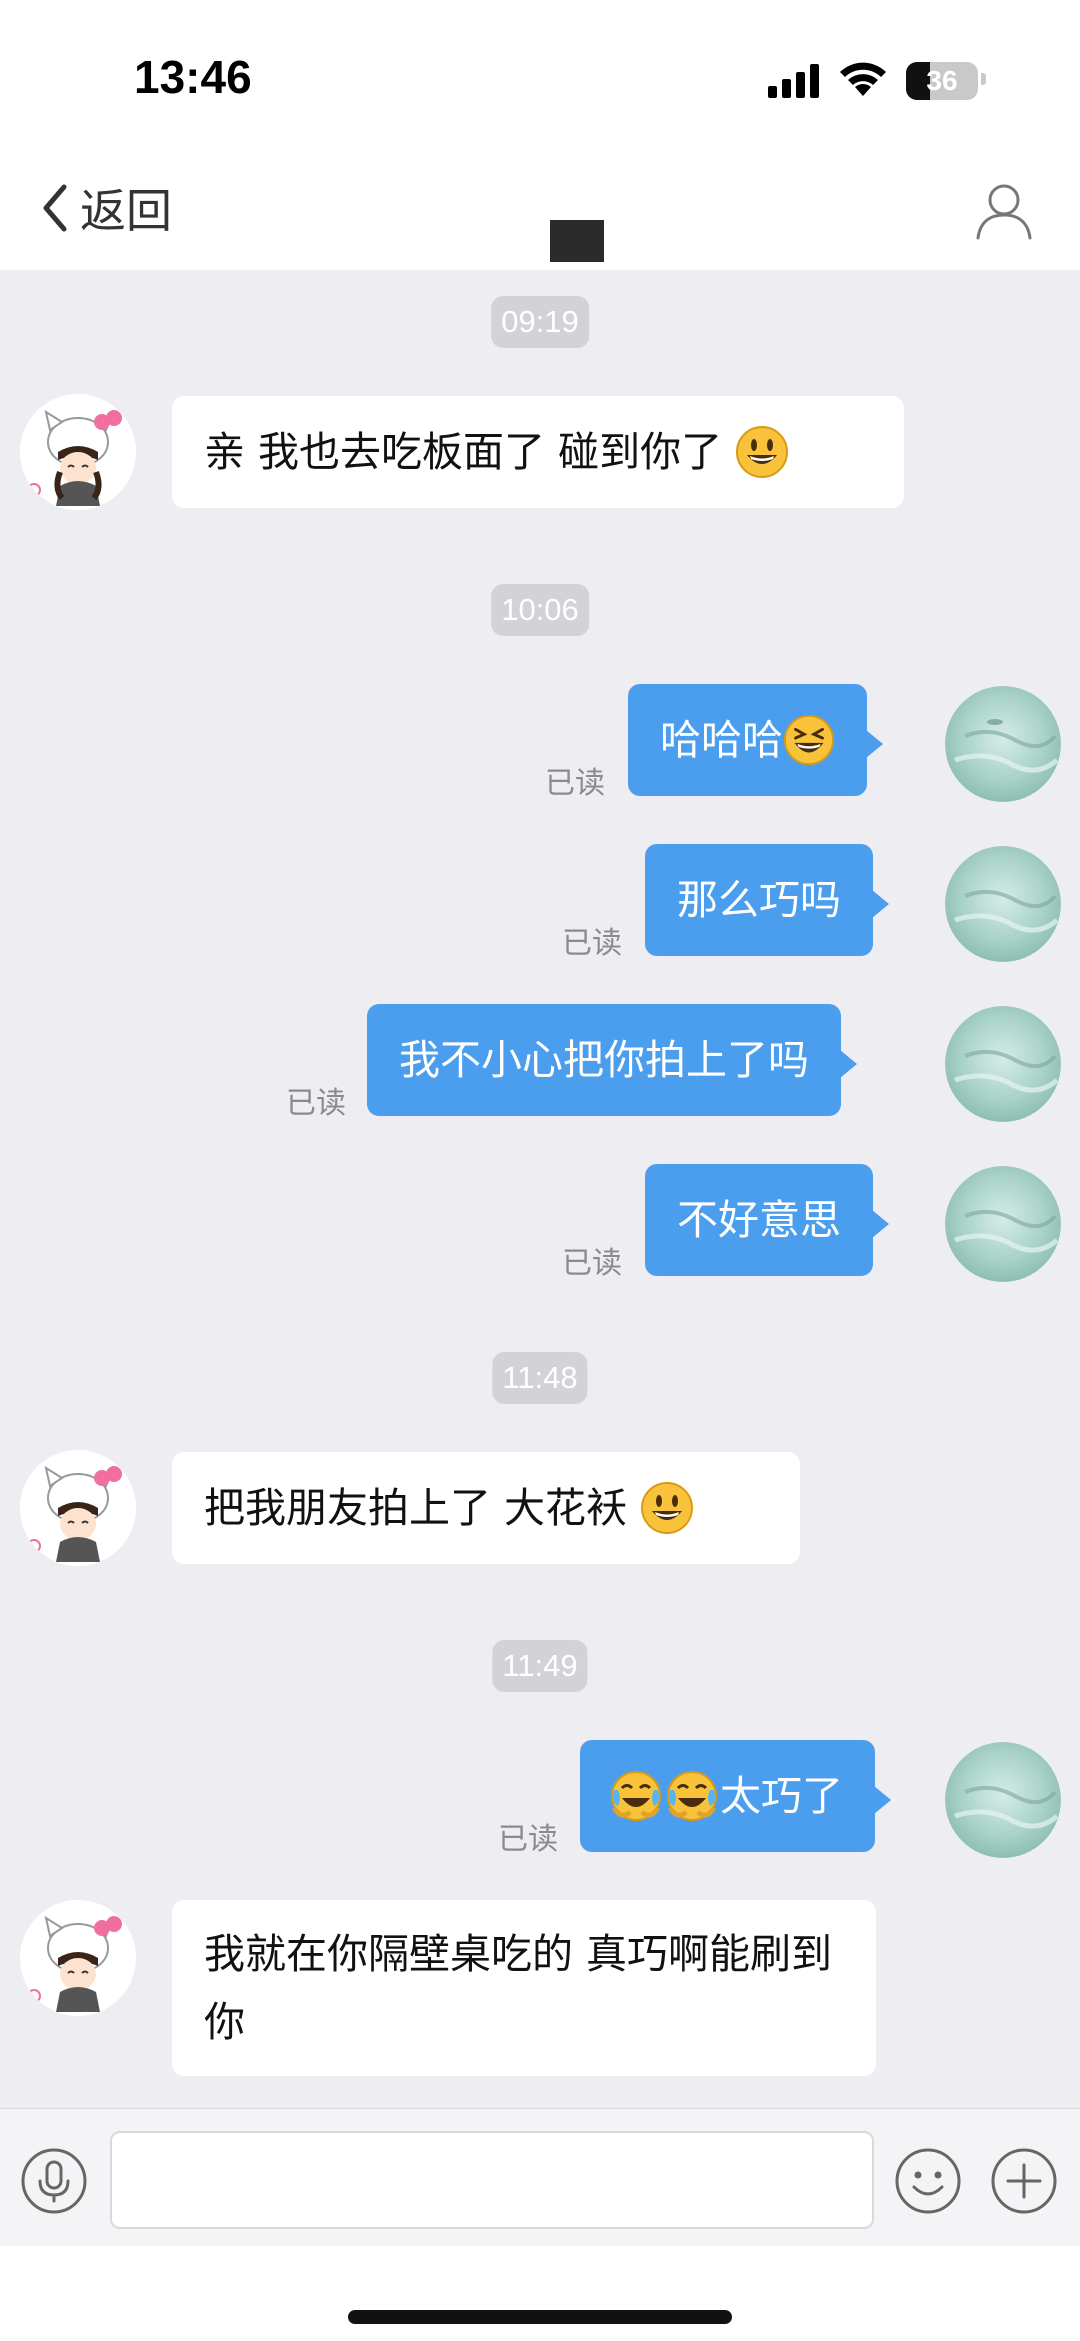 The height and width of the screenshot is (2341, 1080). I want to click on status-bar: 13:46 36, so click(540, 75).